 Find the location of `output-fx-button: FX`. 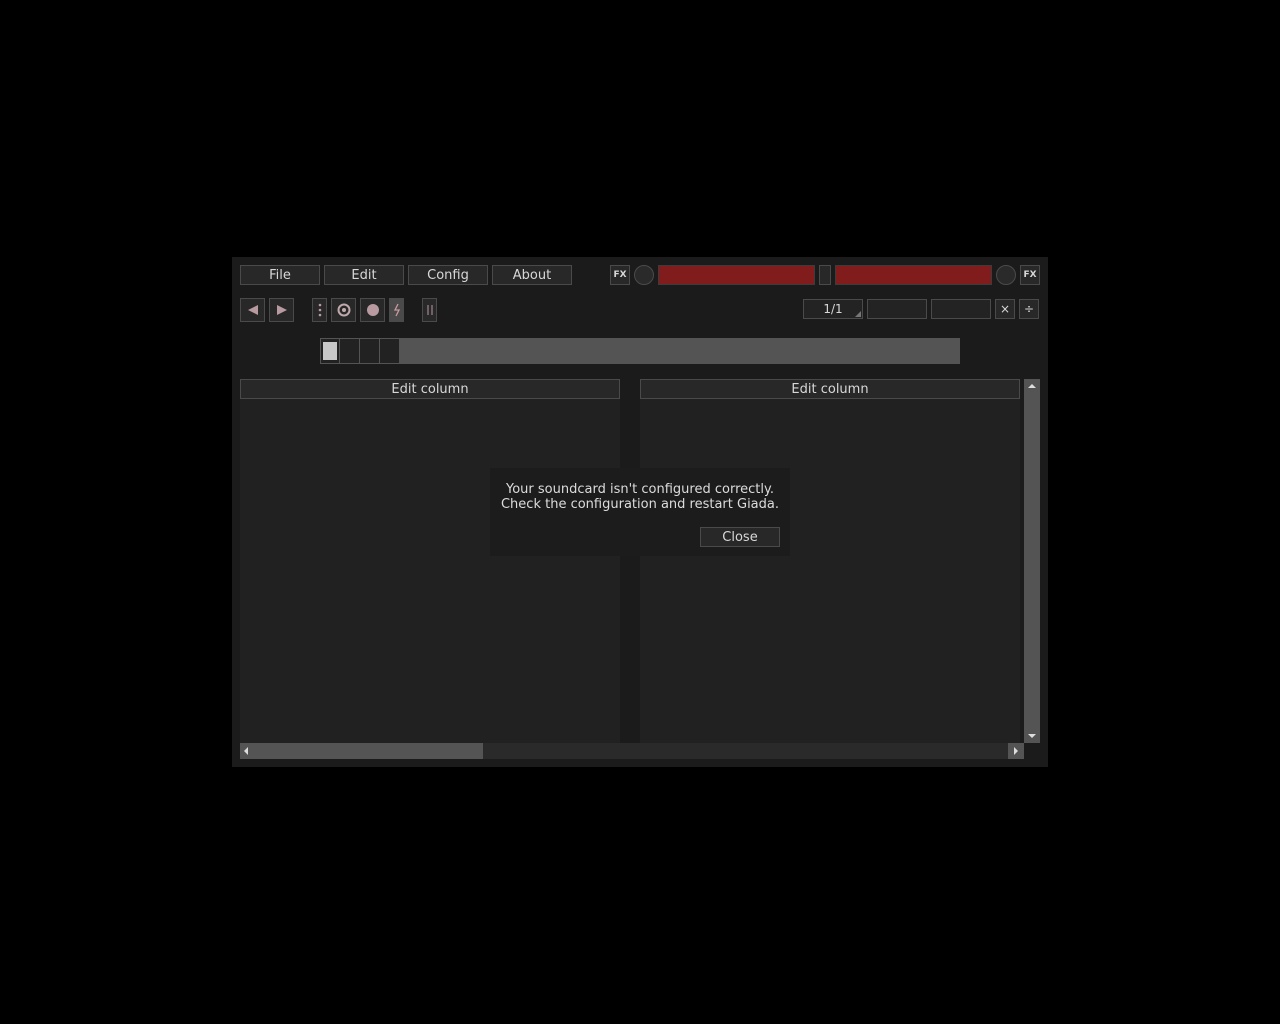

output-fx-button: FX is located at coordinates (1030, 275).